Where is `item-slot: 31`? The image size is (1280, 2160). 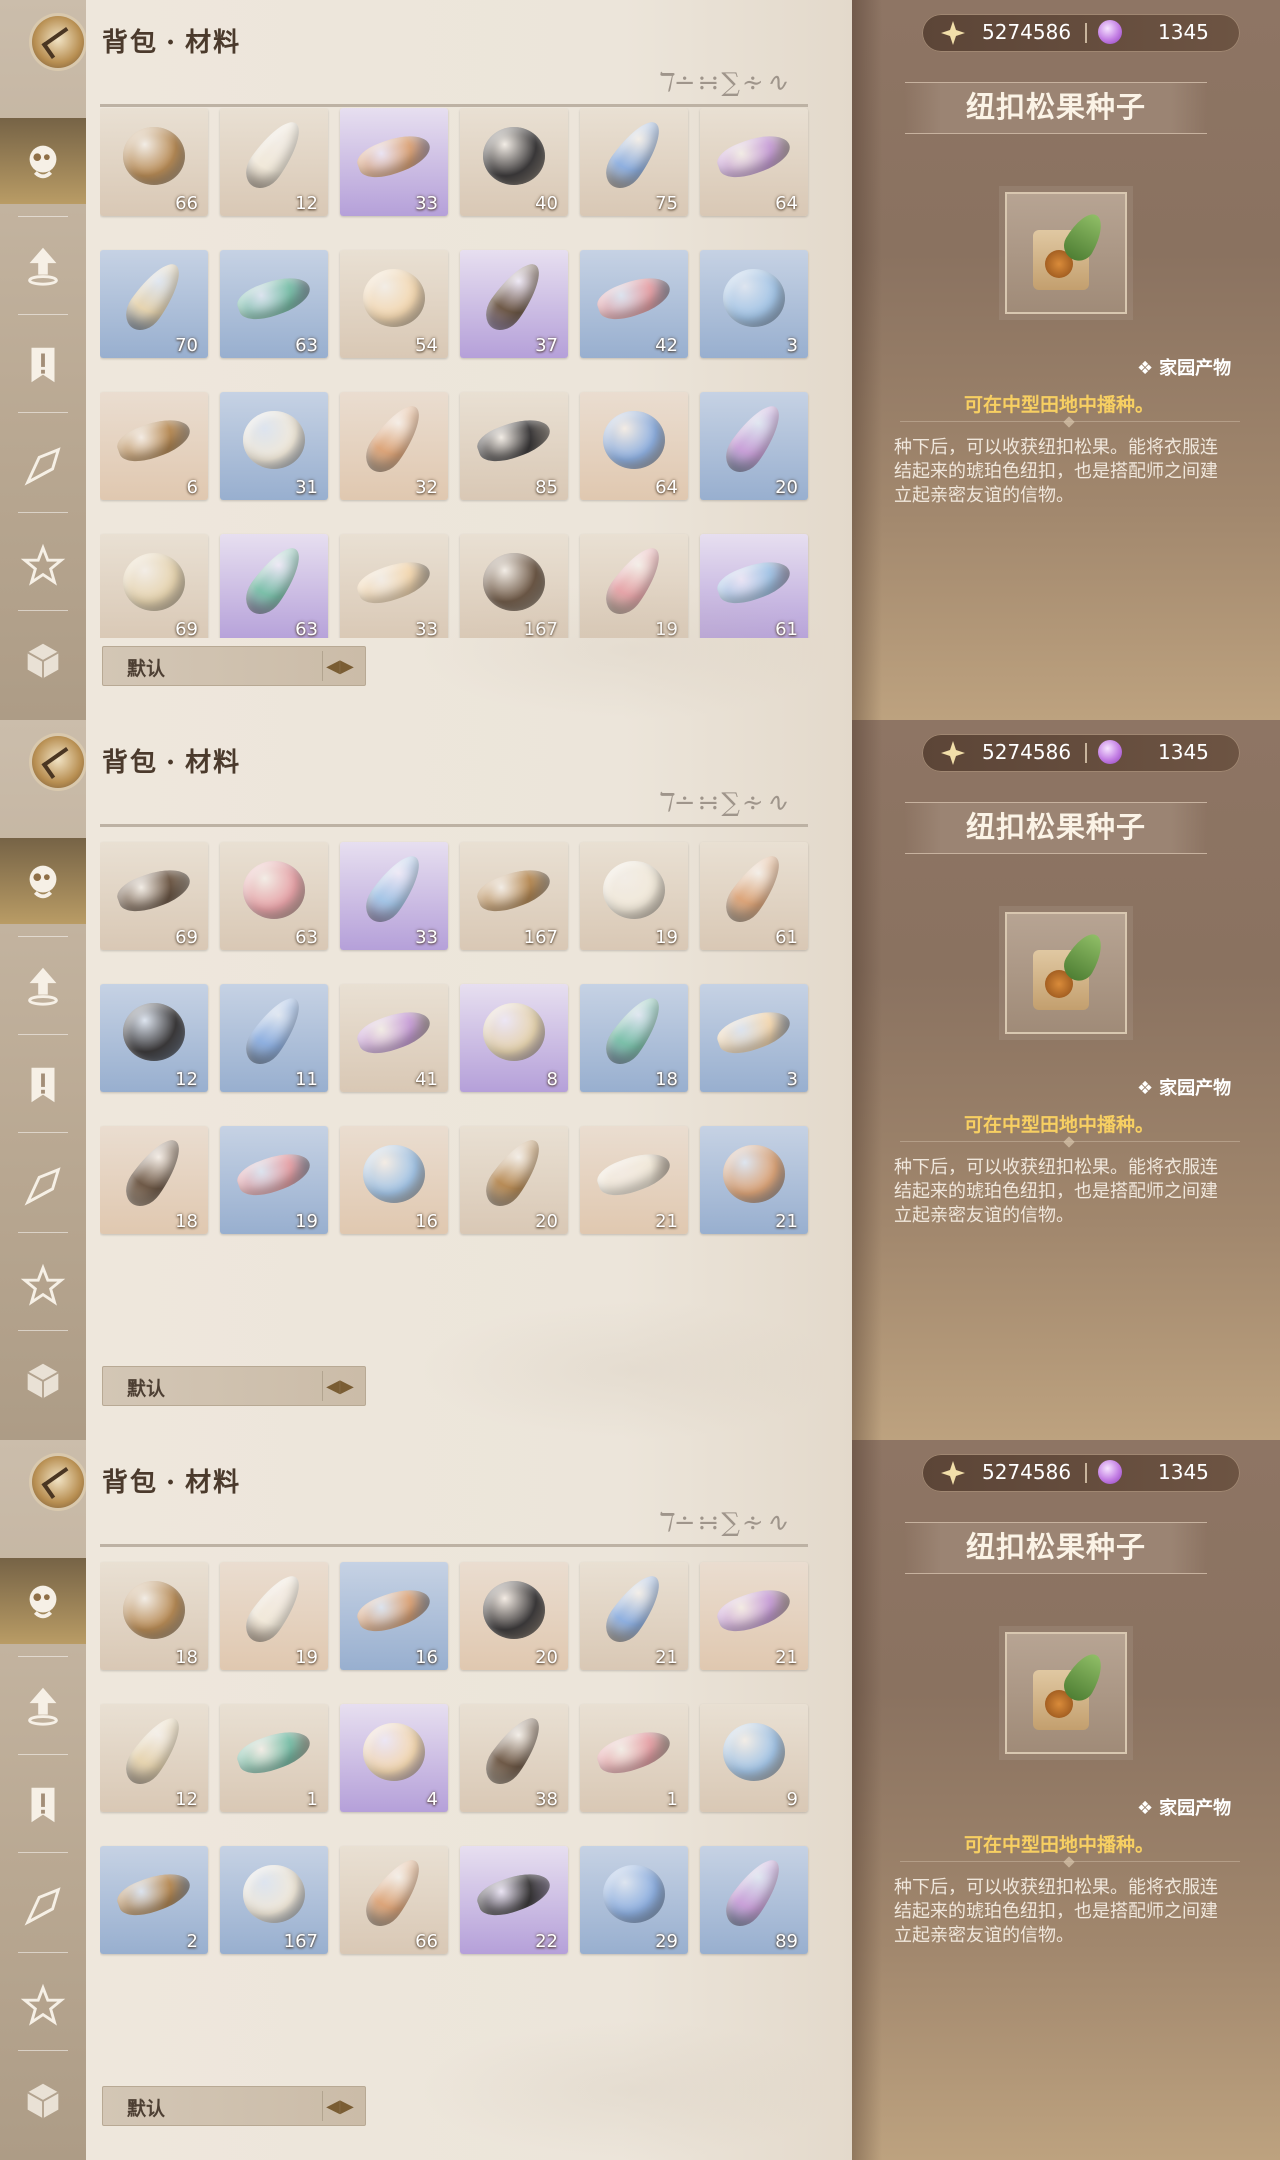 item-slot: 31 is located at coordinates (274, 446).